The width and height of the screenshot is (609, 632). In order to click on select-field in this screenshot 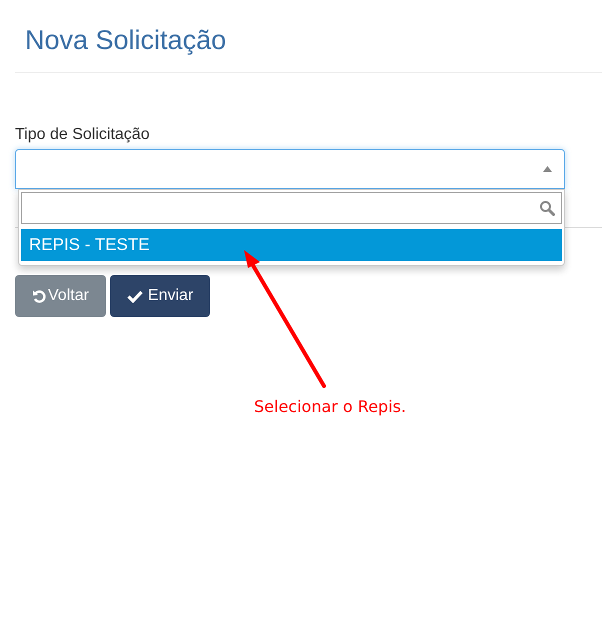, I will do `click(290, 169)`.